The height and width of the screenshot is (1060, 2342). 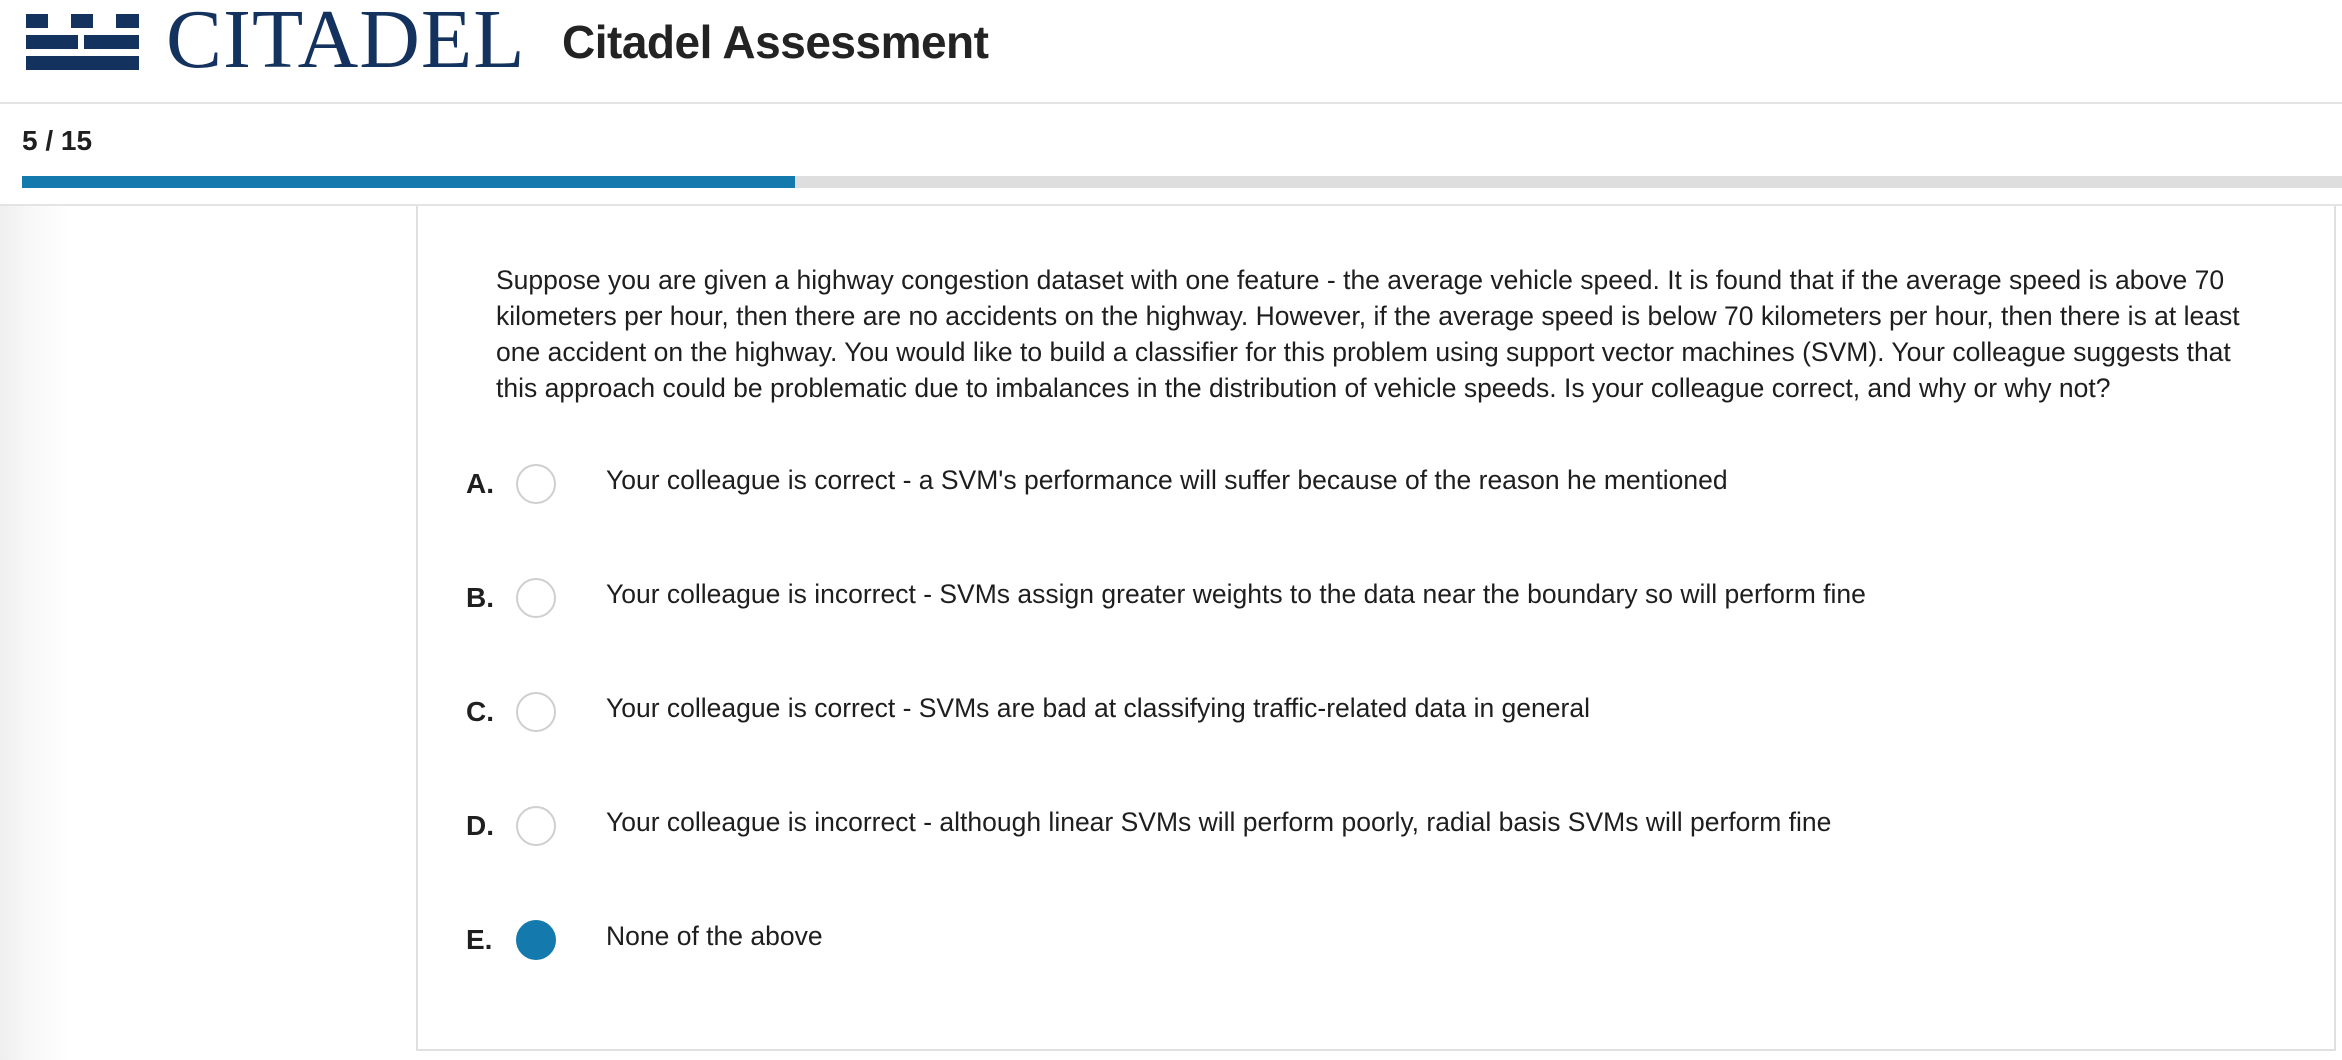 What do you see at coordinates (714, 936) in the screenshot?
I see `option-label: None of the above` at bounding box center [714, 936].